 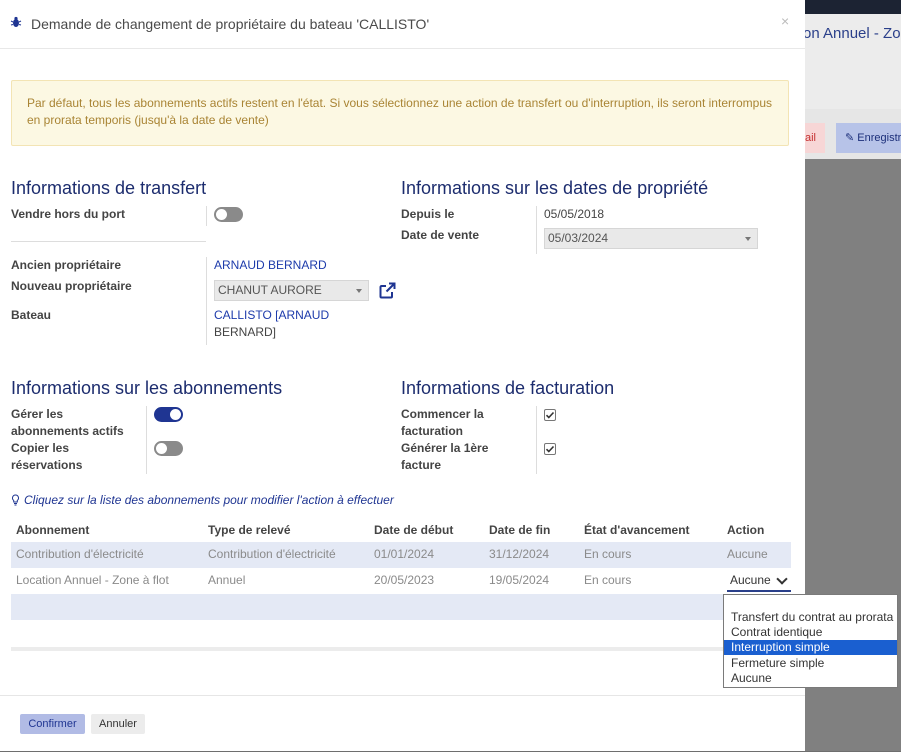 I want to click on new-owner-label: Nouveau propriétaire, so click(x=71, y=286).